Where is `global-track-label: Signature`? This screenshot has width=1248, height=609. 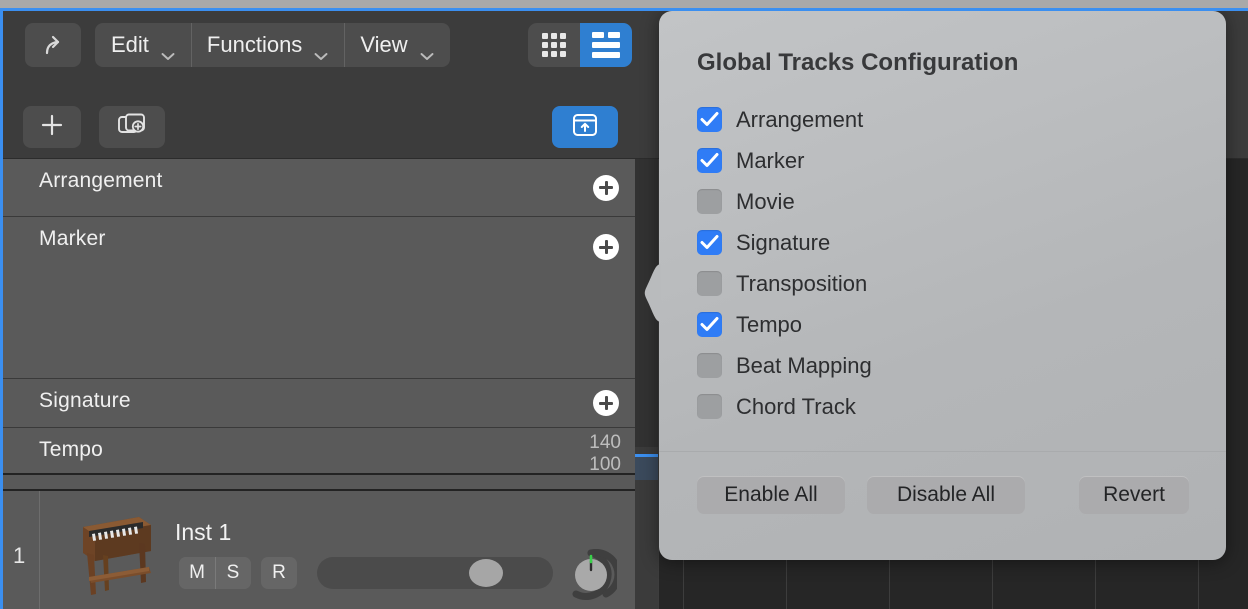
global-track-label: Signature is located at coordinates (85, 400).